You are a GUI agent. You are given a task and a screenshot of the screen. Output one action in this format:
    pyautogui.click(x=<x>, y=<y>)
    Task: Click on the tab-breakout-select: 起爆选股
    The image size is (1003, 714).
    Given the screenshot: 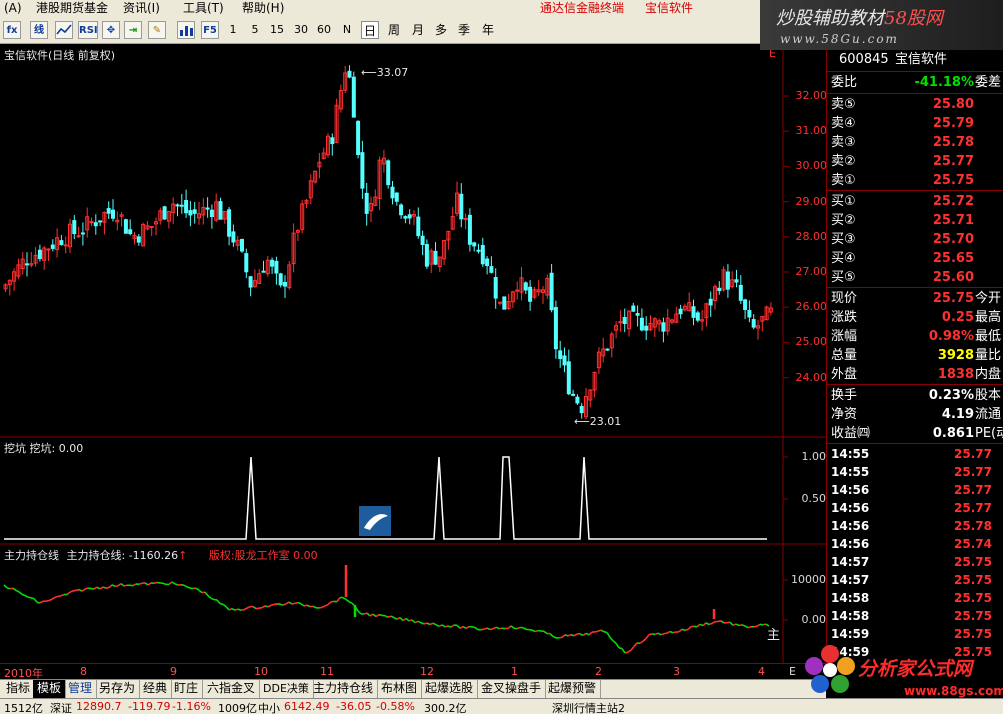 What is the action you would take?
    pyautogui.click(x=450, y=689)
    